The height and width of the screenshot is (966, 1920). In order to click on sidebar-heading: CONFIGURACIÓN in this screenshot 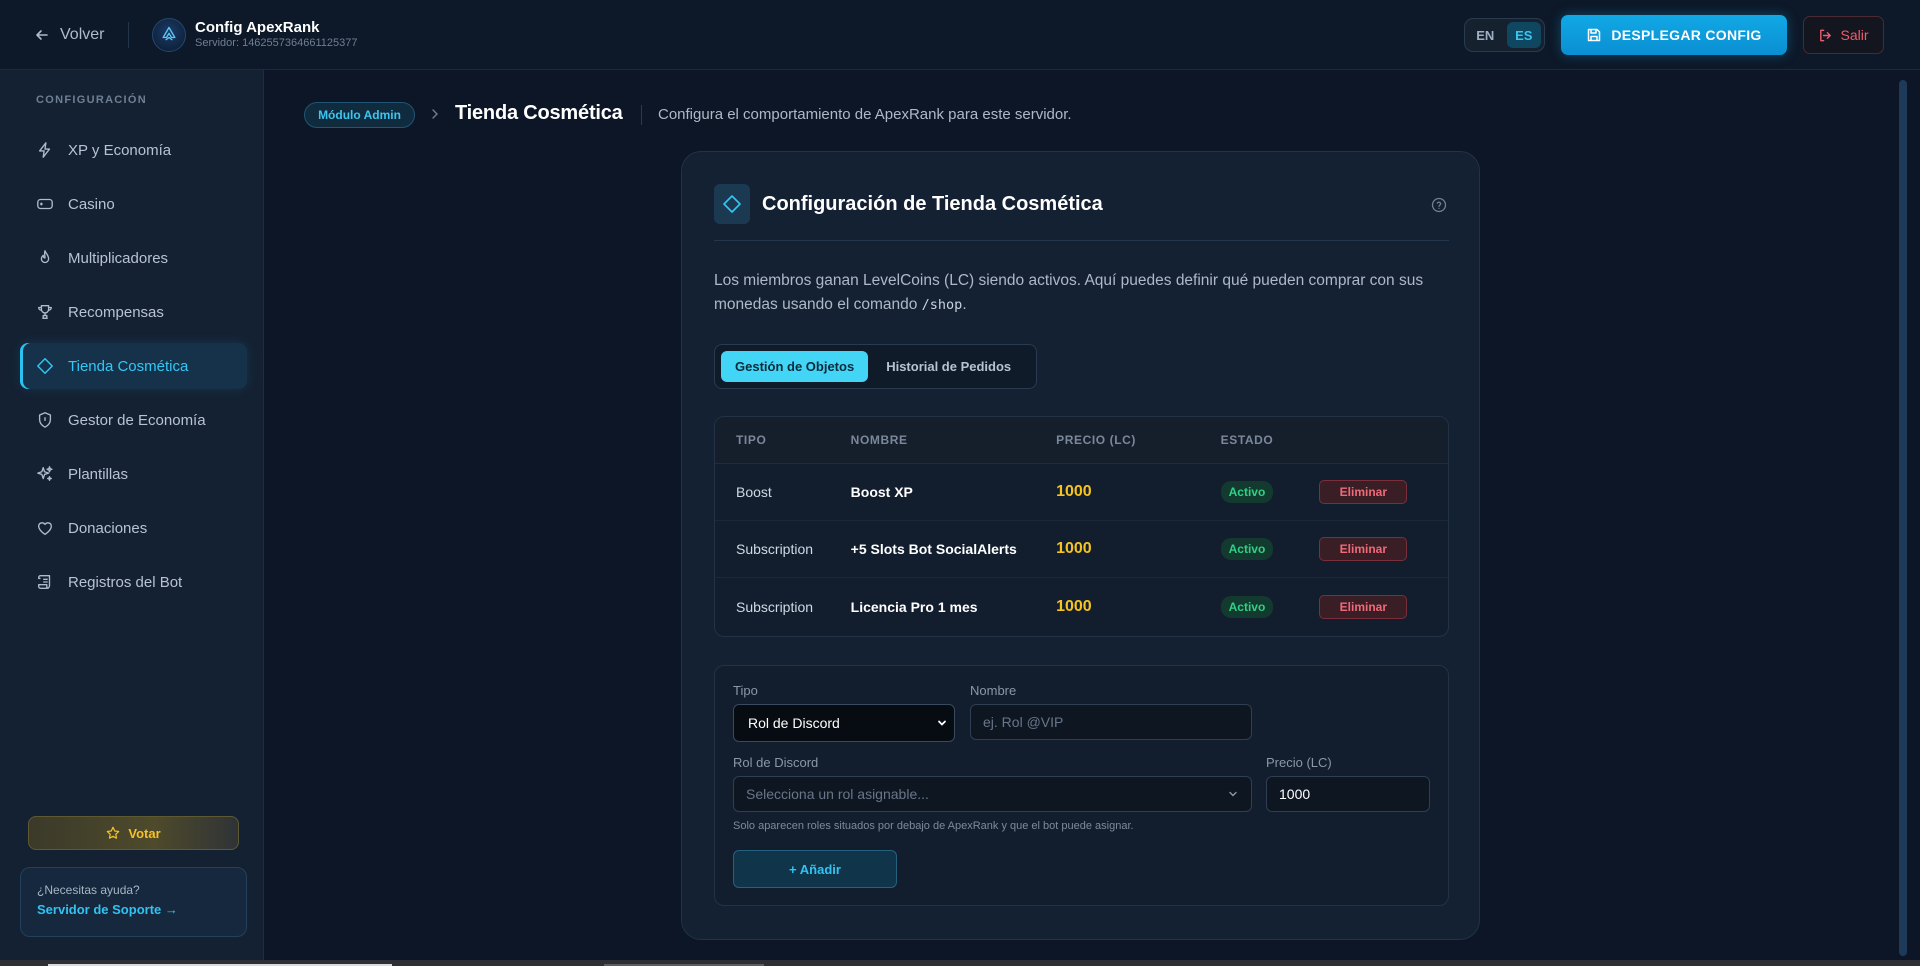, I will do `click(92, 100)`.